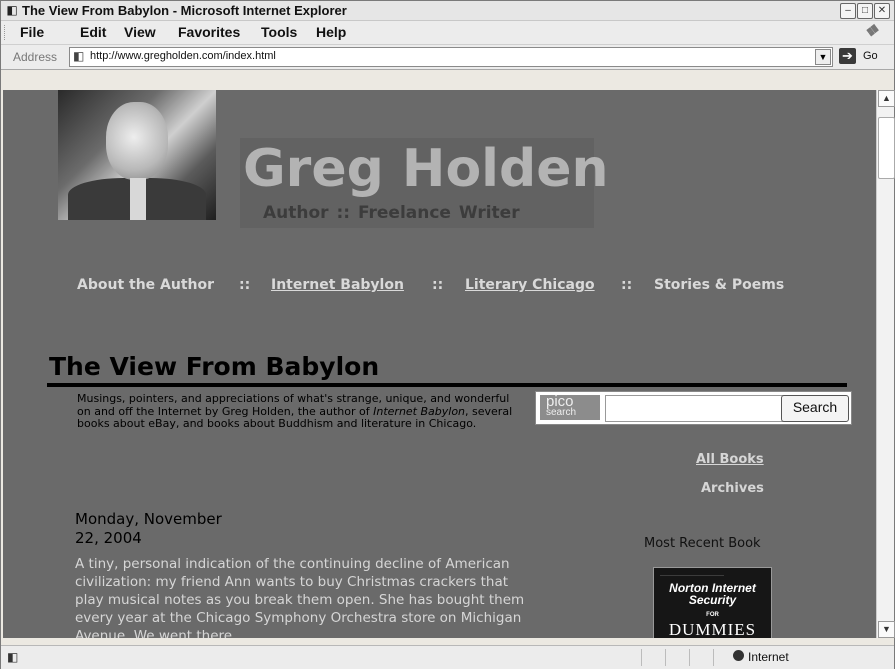 The height and width of the screenshot is (669, 895). I want to click on archives-link: Archives, so click(732, 488).